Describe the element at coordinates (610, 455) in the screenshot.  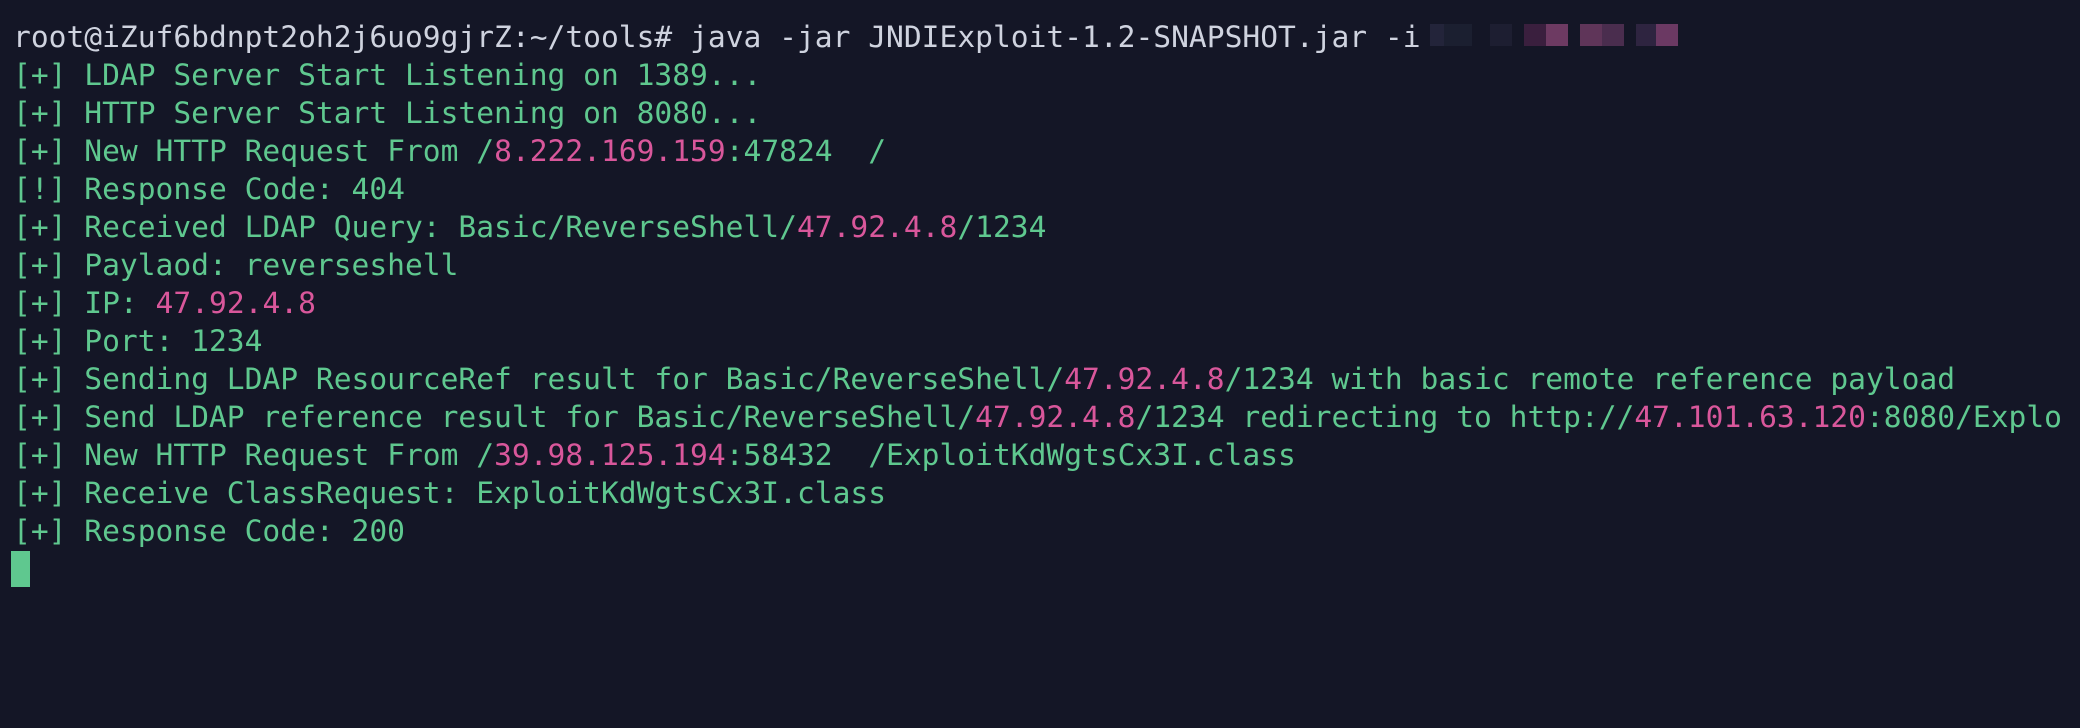
I see `ip-address: 39.98.125.194` at that location.